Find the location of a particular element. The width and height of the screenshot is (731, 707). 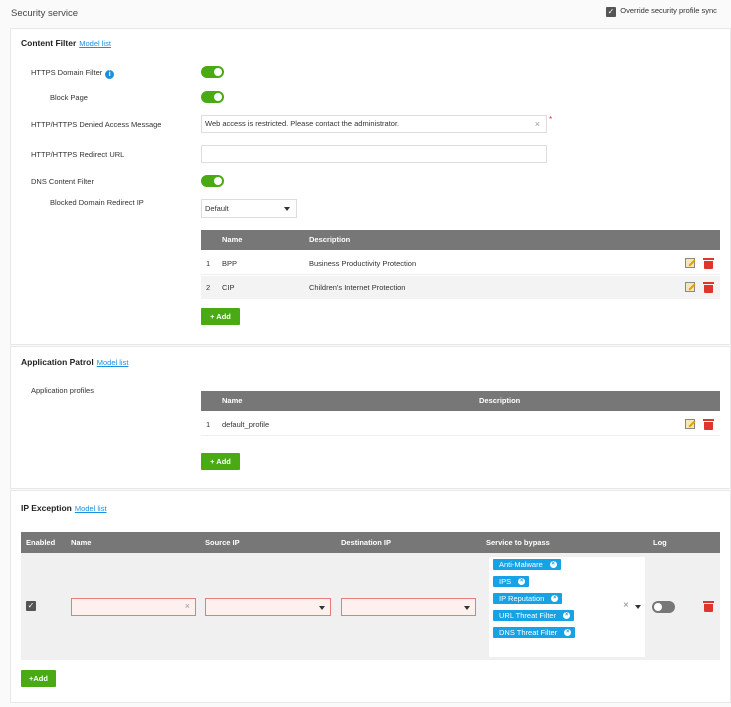

service-chip: URL Threat Filter × is located at coordinates (534, 615).